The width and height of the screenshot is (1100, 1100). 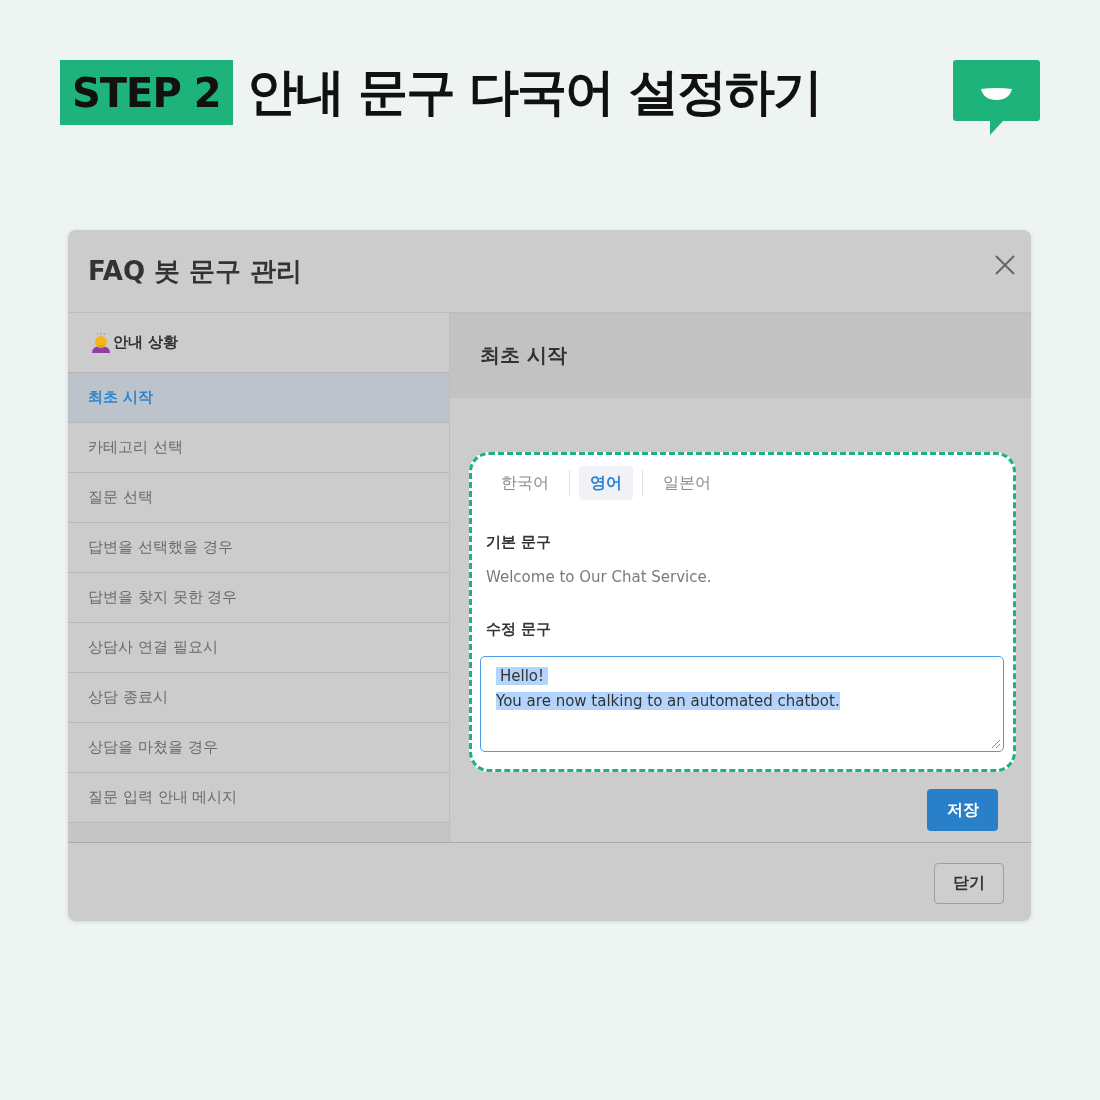 I want to click on language-tab: 영어, so click(x=606, y=483).